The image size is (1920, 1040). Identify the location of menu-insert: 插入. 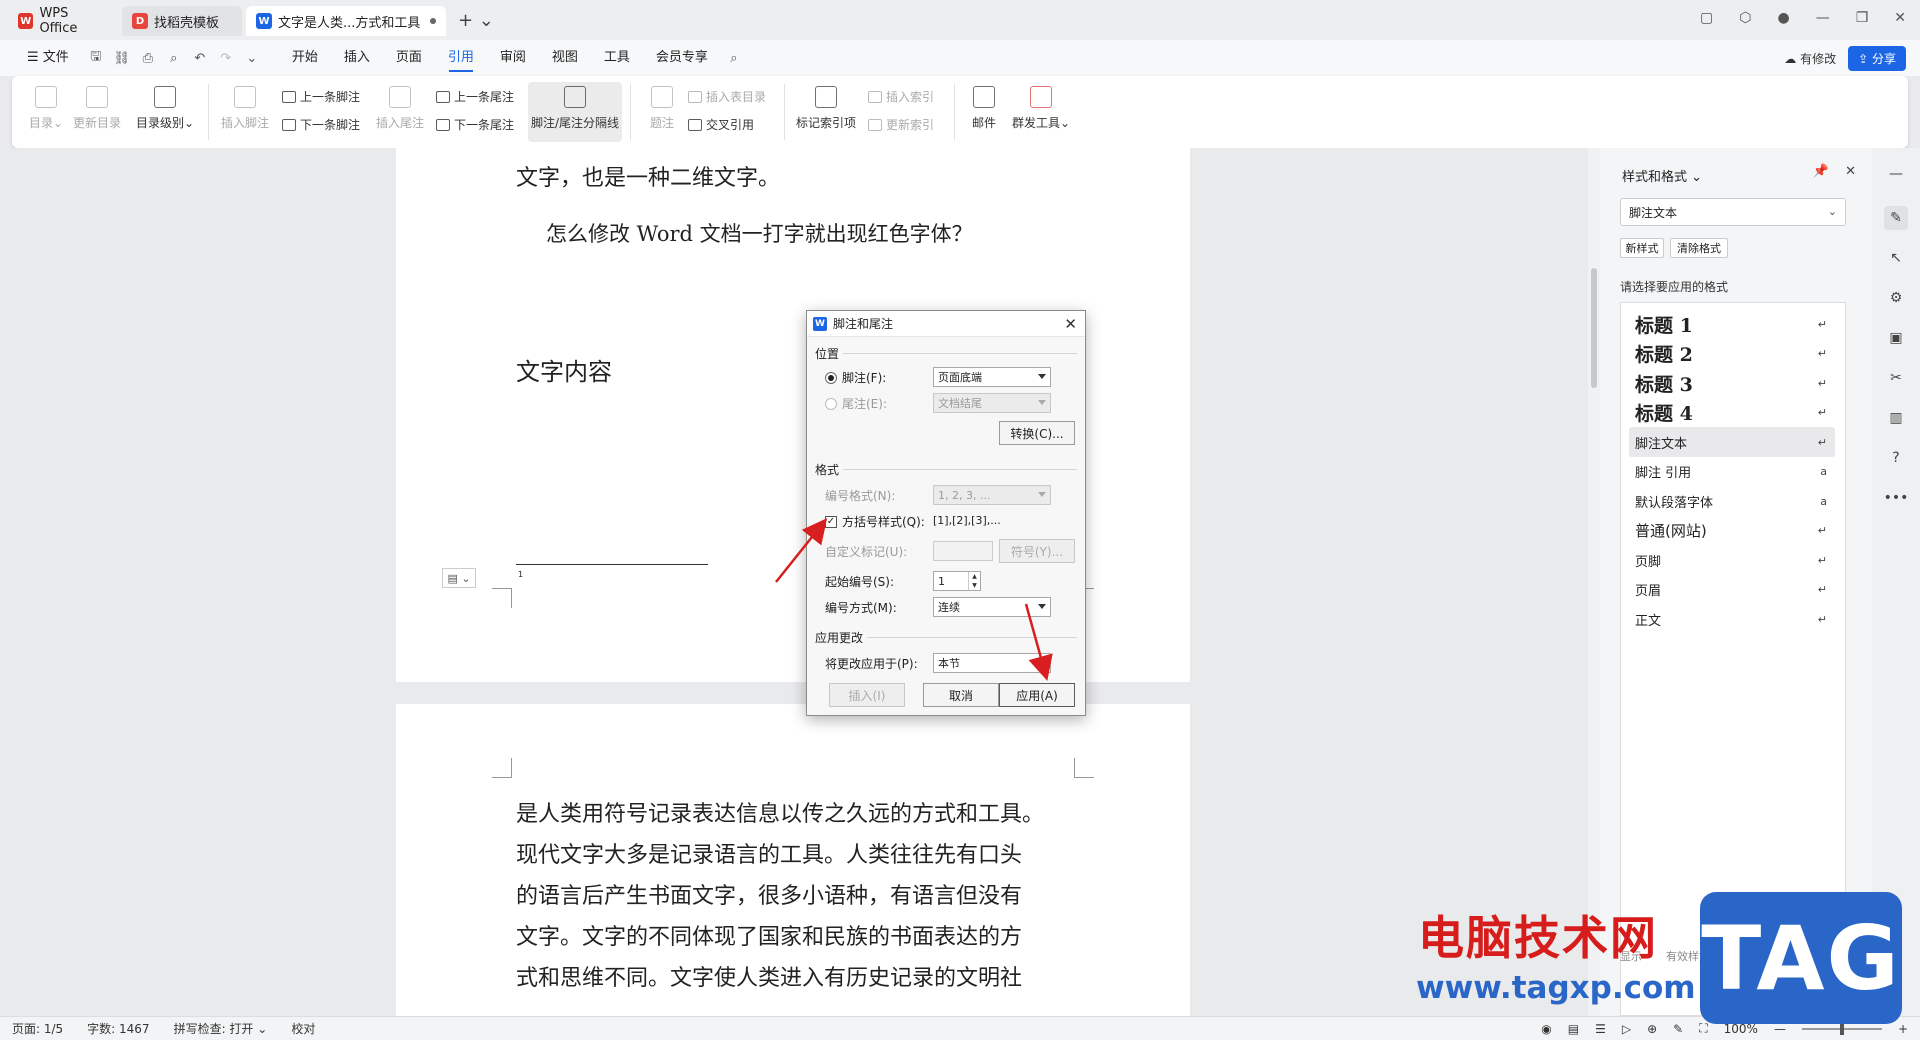
(357, 58).